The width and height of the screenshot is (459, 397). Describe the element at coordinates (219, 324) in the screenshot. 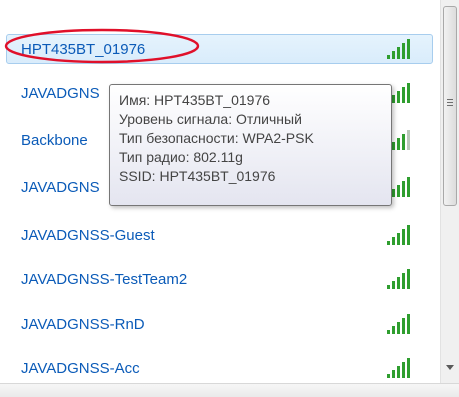

I see `network-item-javadgnss-rnd: JAVADGNSS-RnD` at that location.